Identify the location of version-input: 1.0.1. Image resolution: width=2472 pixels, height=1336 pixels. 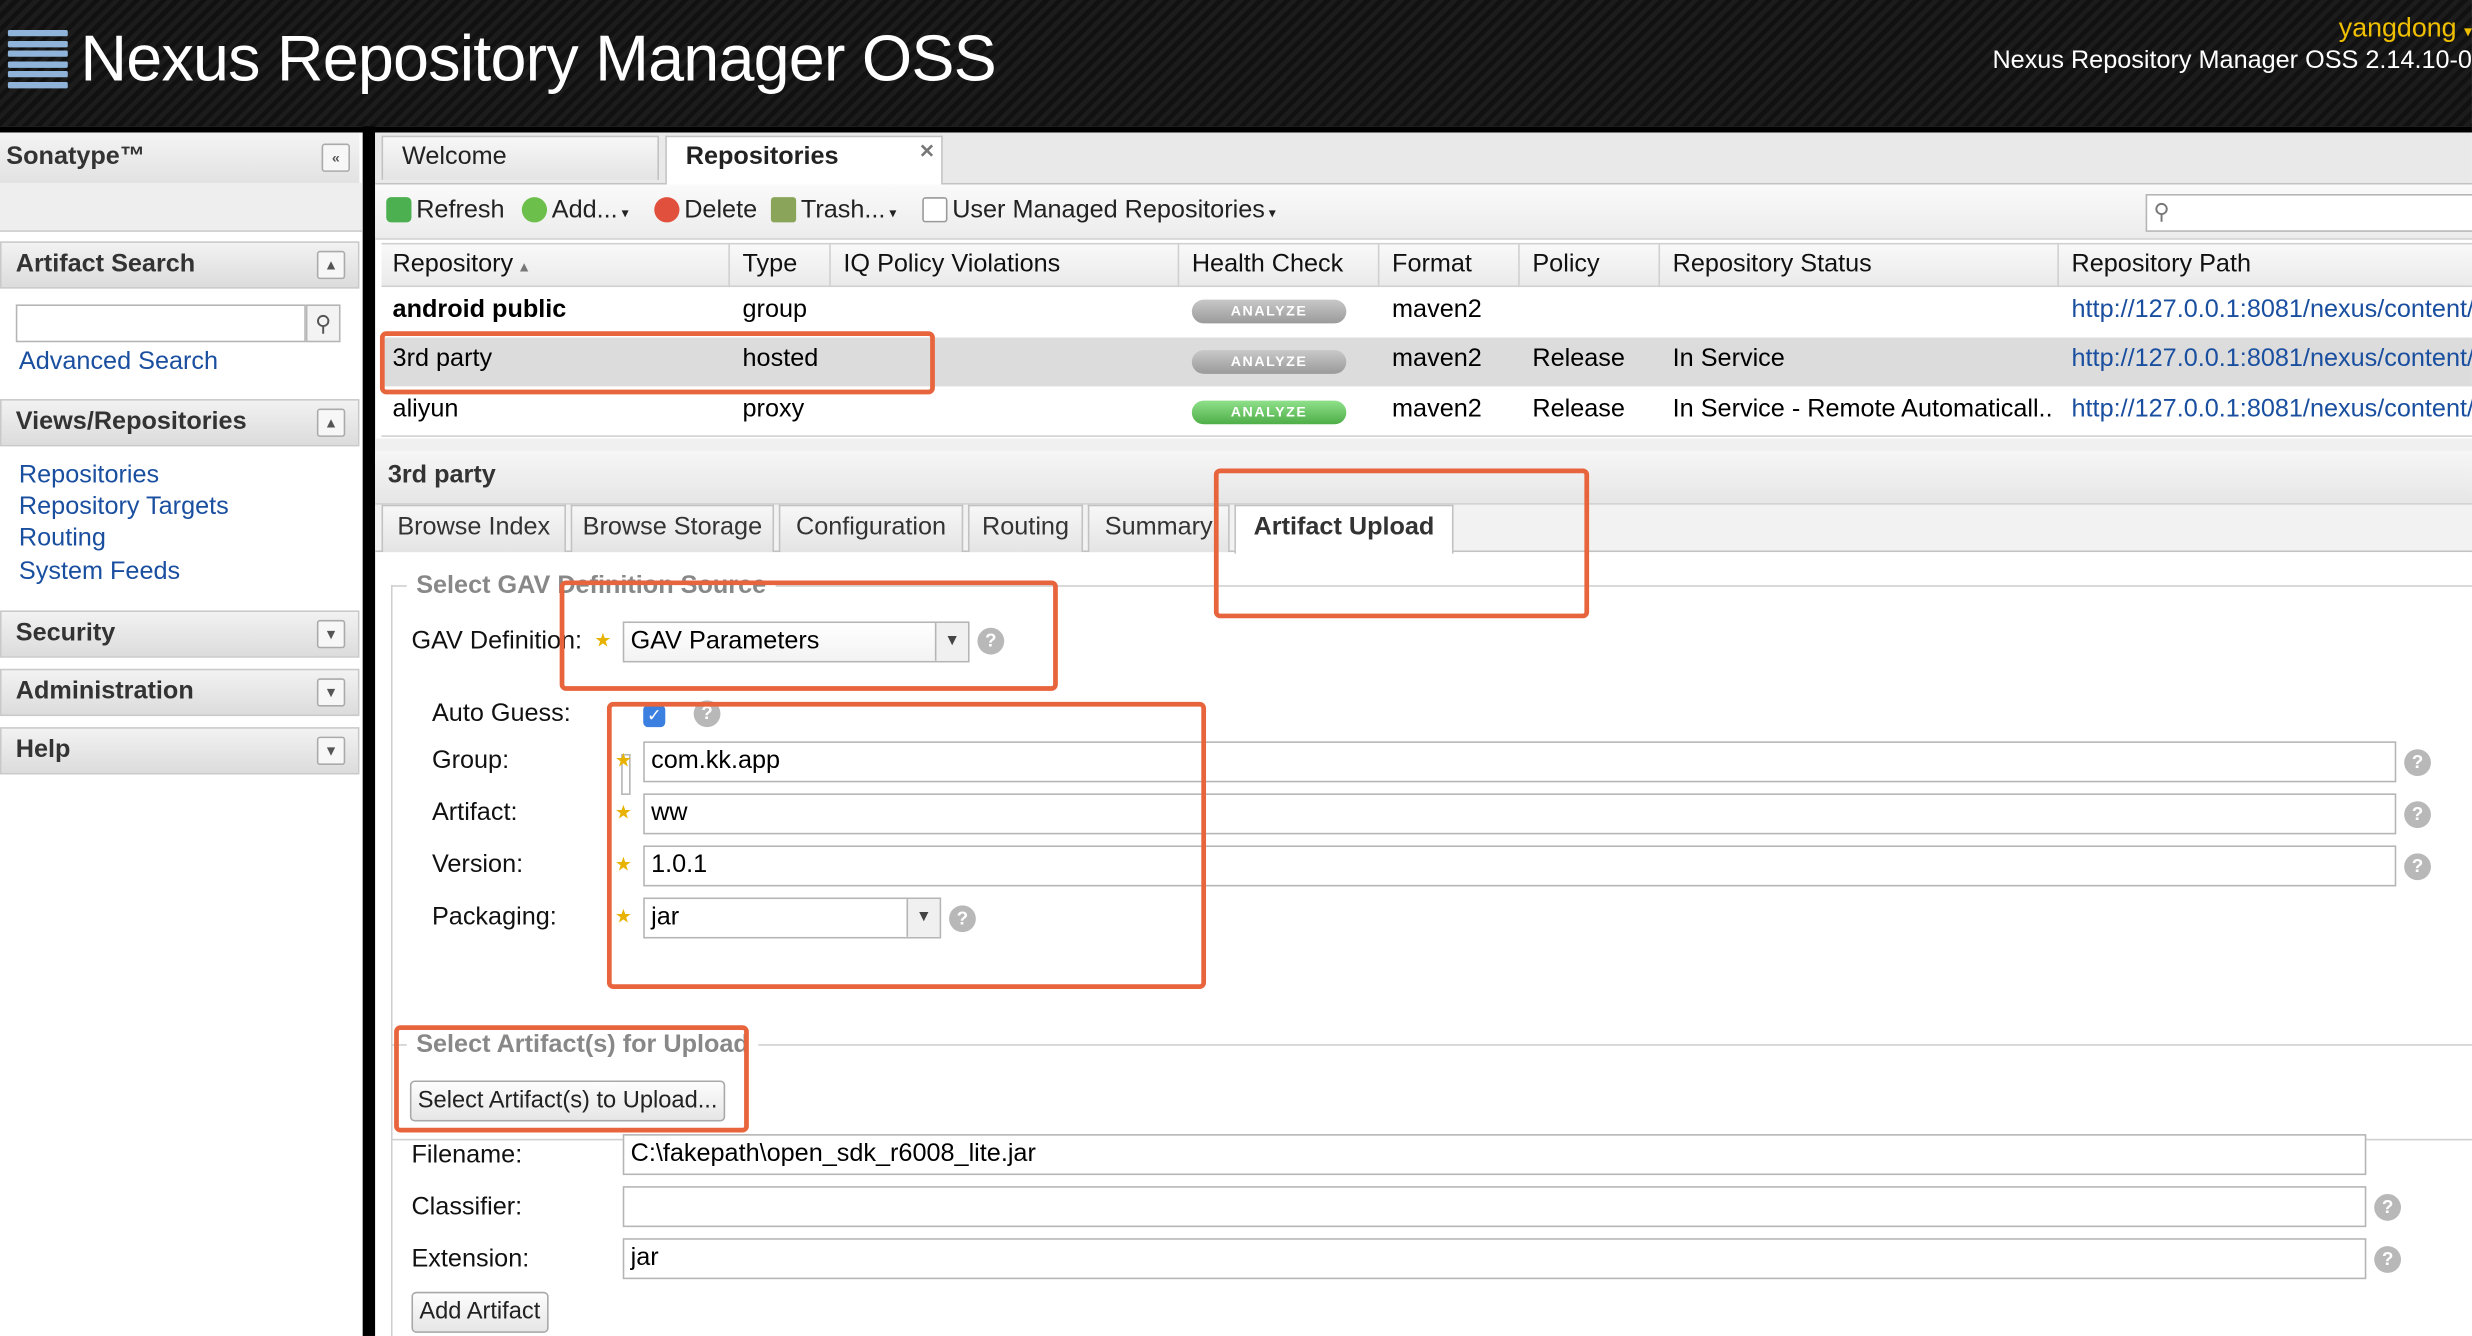
(1520, 866).